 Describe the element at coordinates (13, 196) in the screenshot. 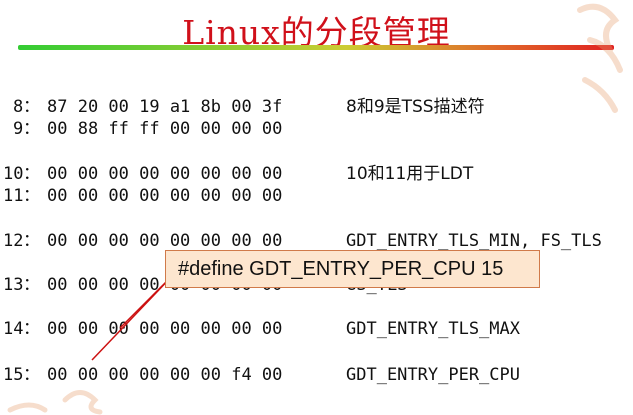

I see `gdt-index: 11` at that location.